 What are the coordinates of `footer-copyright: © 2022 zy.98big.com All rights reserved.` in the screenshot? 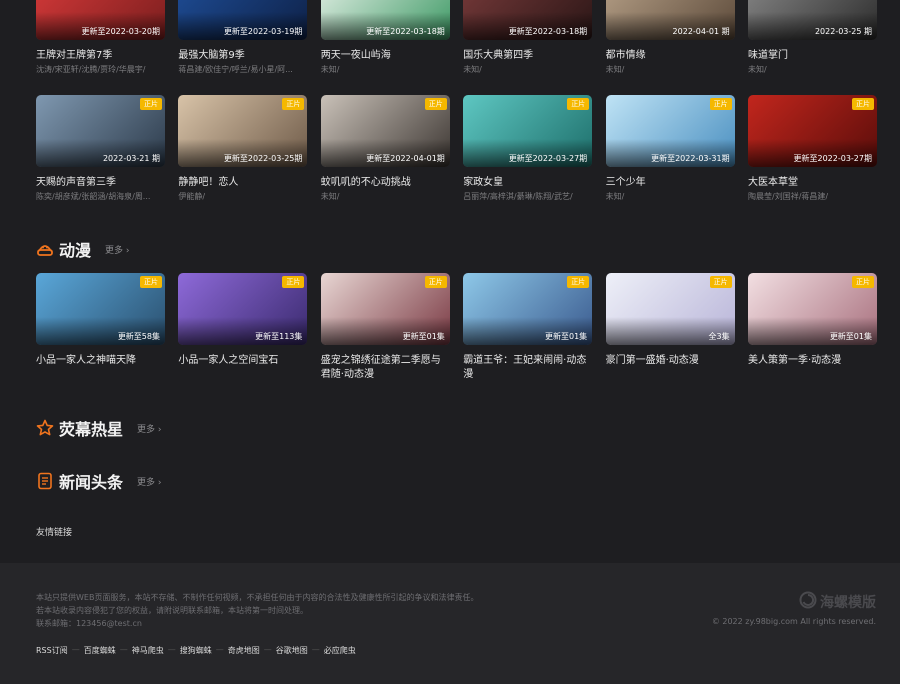 It's located at (793, 621).